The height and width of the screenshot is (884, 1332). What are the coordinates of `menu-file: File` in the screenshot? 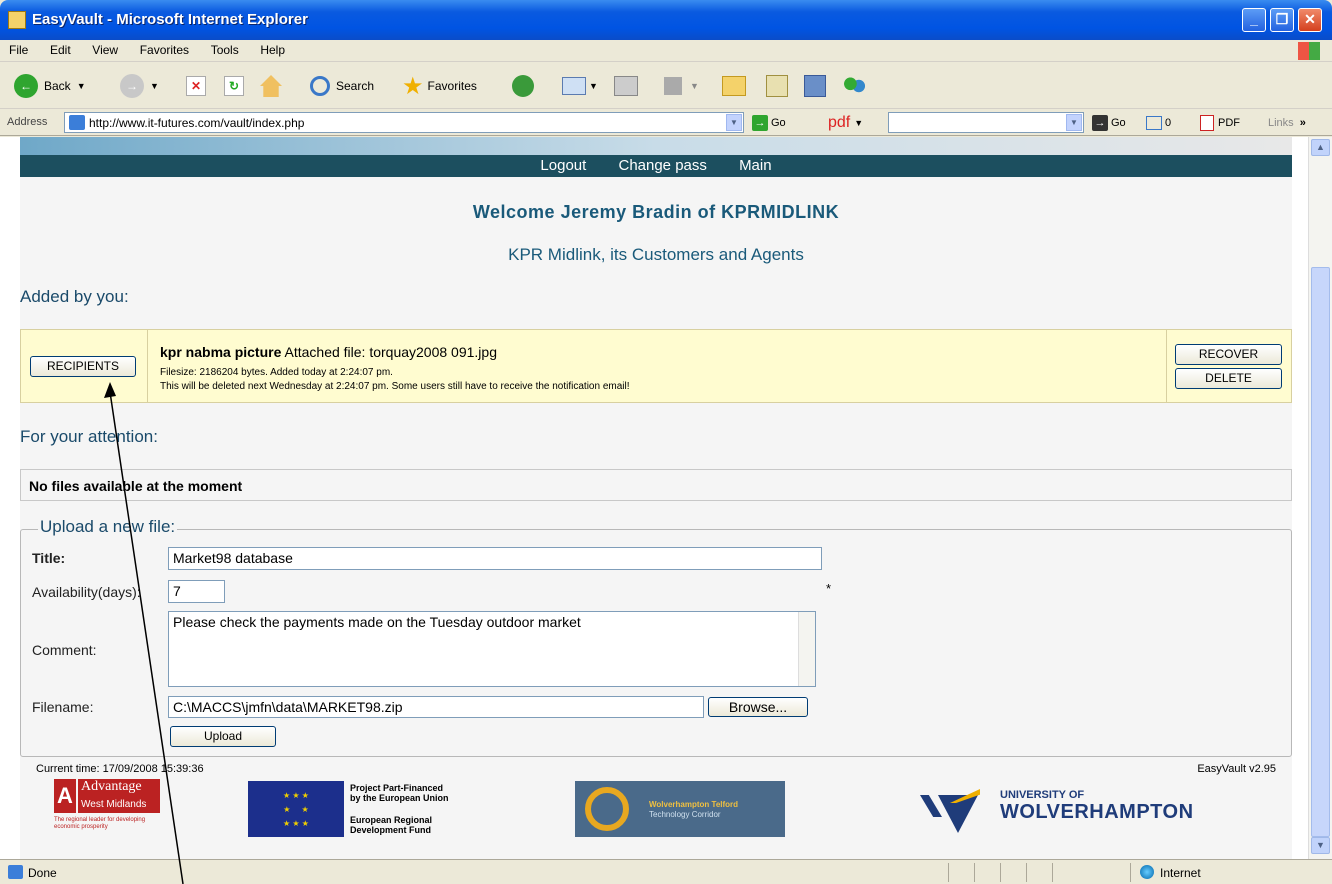 It's located at (18, 50).